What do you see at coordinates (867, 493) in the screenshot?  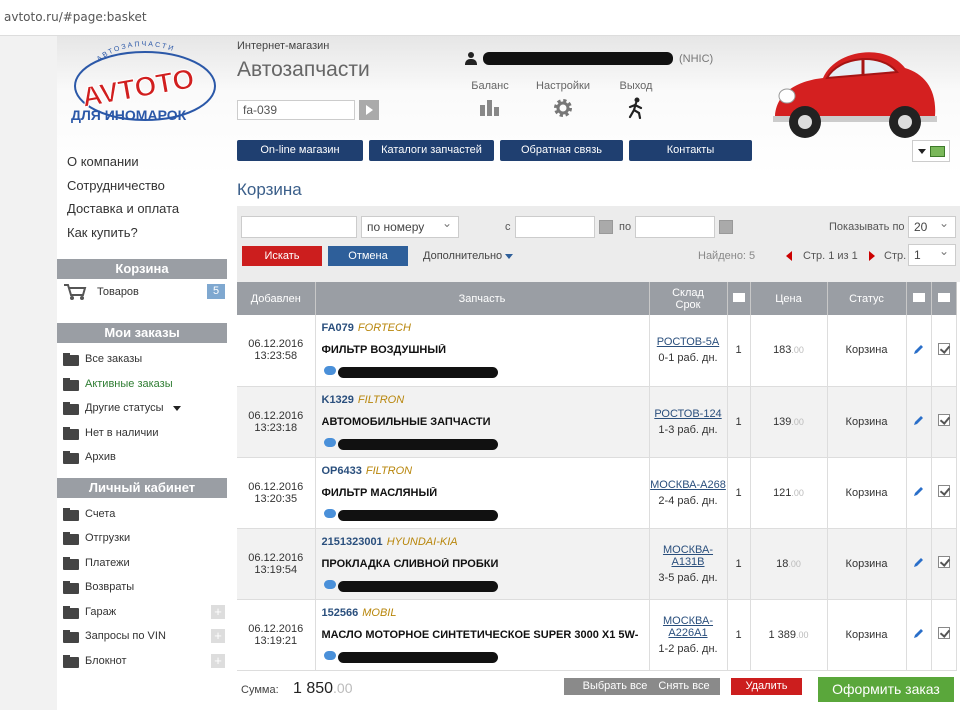 I see `status-cell: Корзина` at bounding box center [867, 493].